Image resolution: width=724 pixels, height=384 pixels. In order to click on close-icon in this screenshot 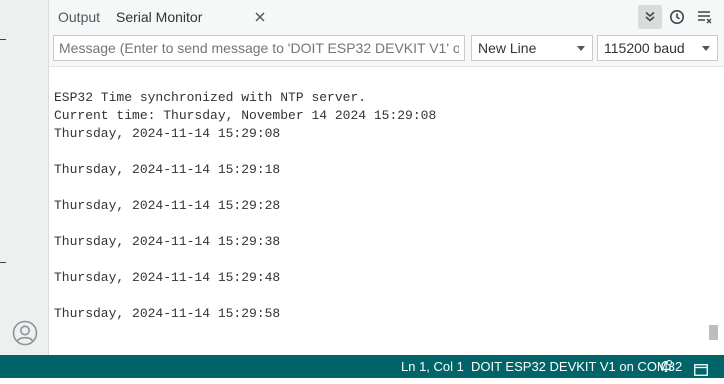, I will do `click(260, 17)`.